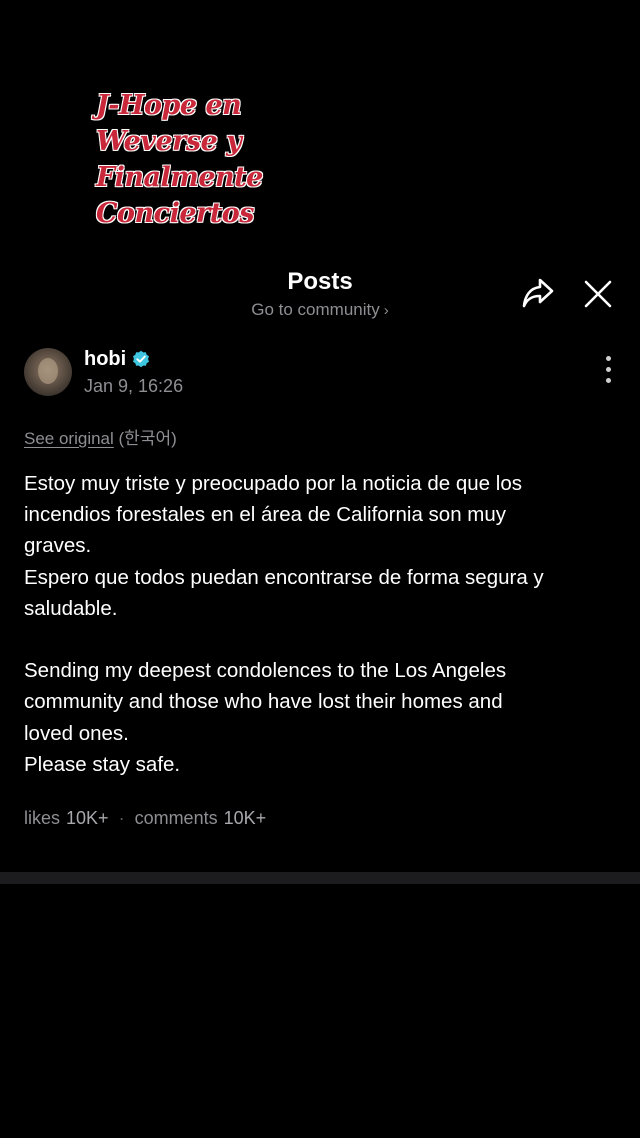  Describe the element at coordinates (320, 878) in the screenshot. I see `section-divider` at that location.